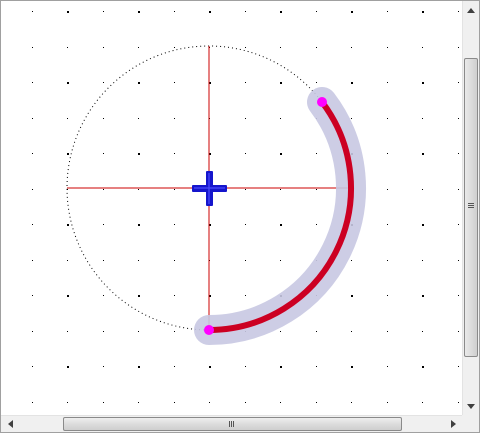 The width and height of the screenshot is (480, 433). I want to click on horizontal-scrollbar, so click(231, 423).